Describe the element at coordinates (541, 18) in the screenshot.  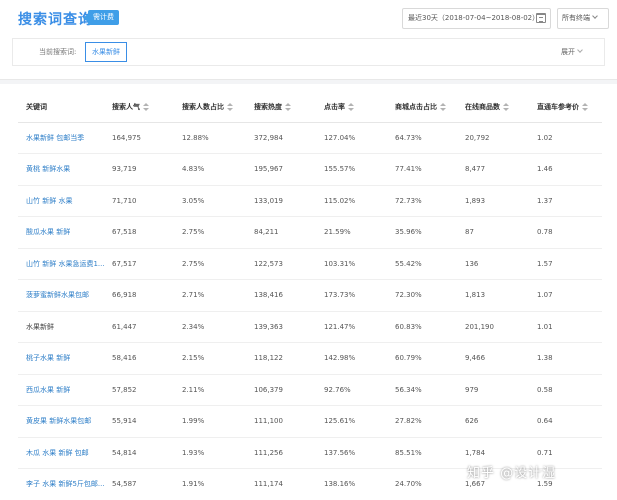
I see `calendar-icon` at that location.